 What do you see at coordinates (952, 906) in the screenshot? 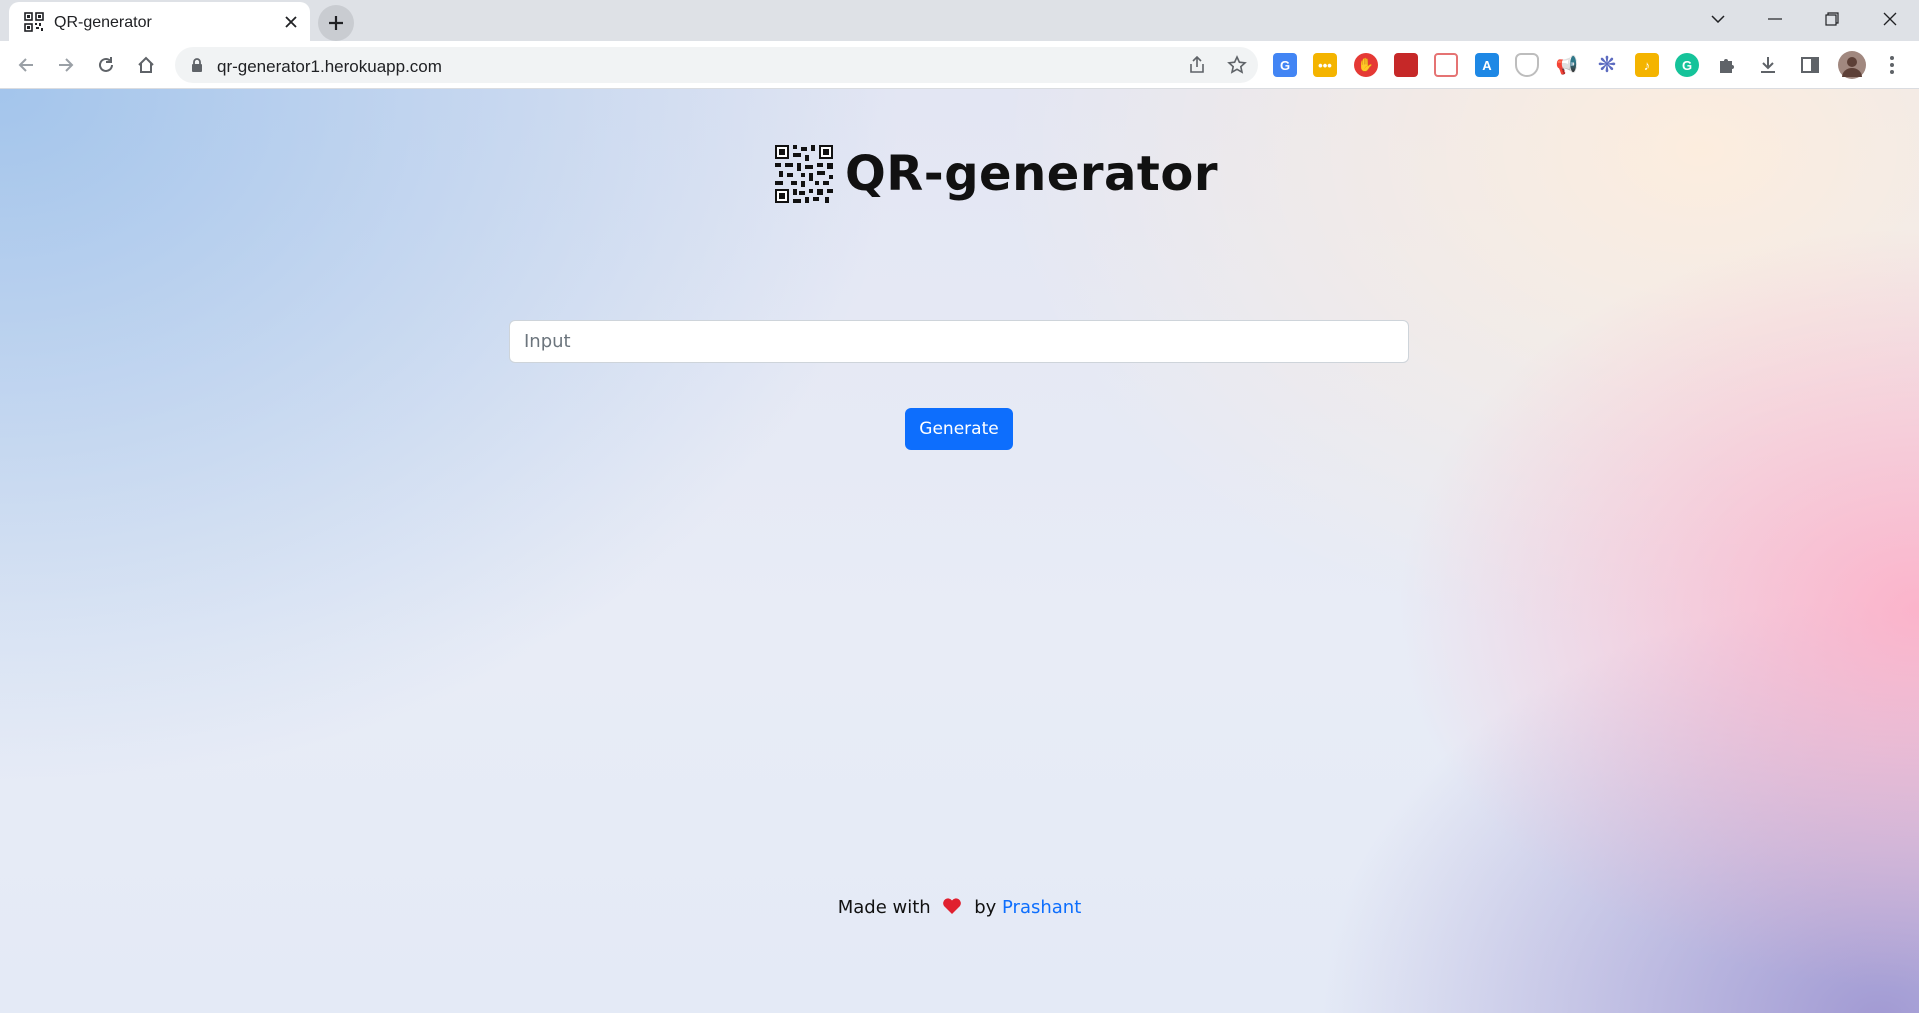
I see `heart-icon` at bounding box center [952, 906].